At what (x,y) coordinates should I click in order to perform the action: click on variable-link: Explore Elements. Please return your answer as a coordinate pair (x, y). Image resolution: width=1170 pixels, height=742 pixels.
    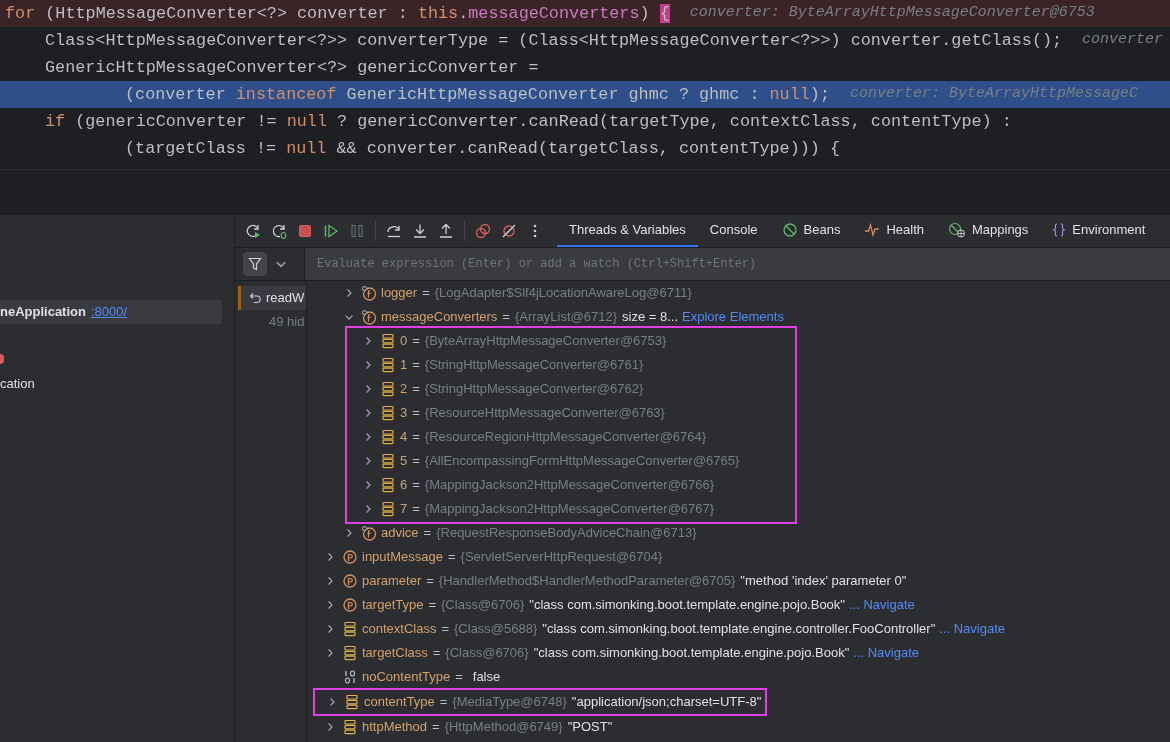
    Looking at the image, I should click on (733, 317).